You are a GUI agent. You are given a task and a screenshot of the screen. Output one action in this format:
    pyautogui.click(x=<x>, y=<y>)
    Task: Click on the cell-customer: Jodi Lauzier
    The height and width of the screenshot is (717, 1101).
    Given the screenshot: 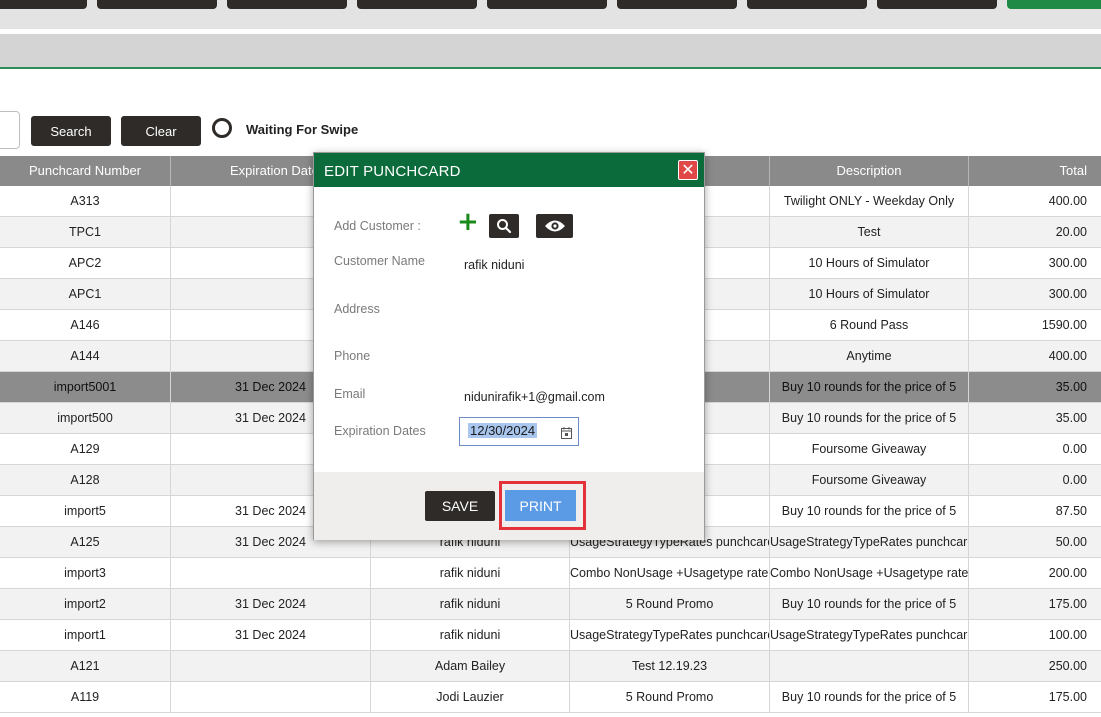 What is the action you would take?
    pyautogui.click(x=470, y=697)
    